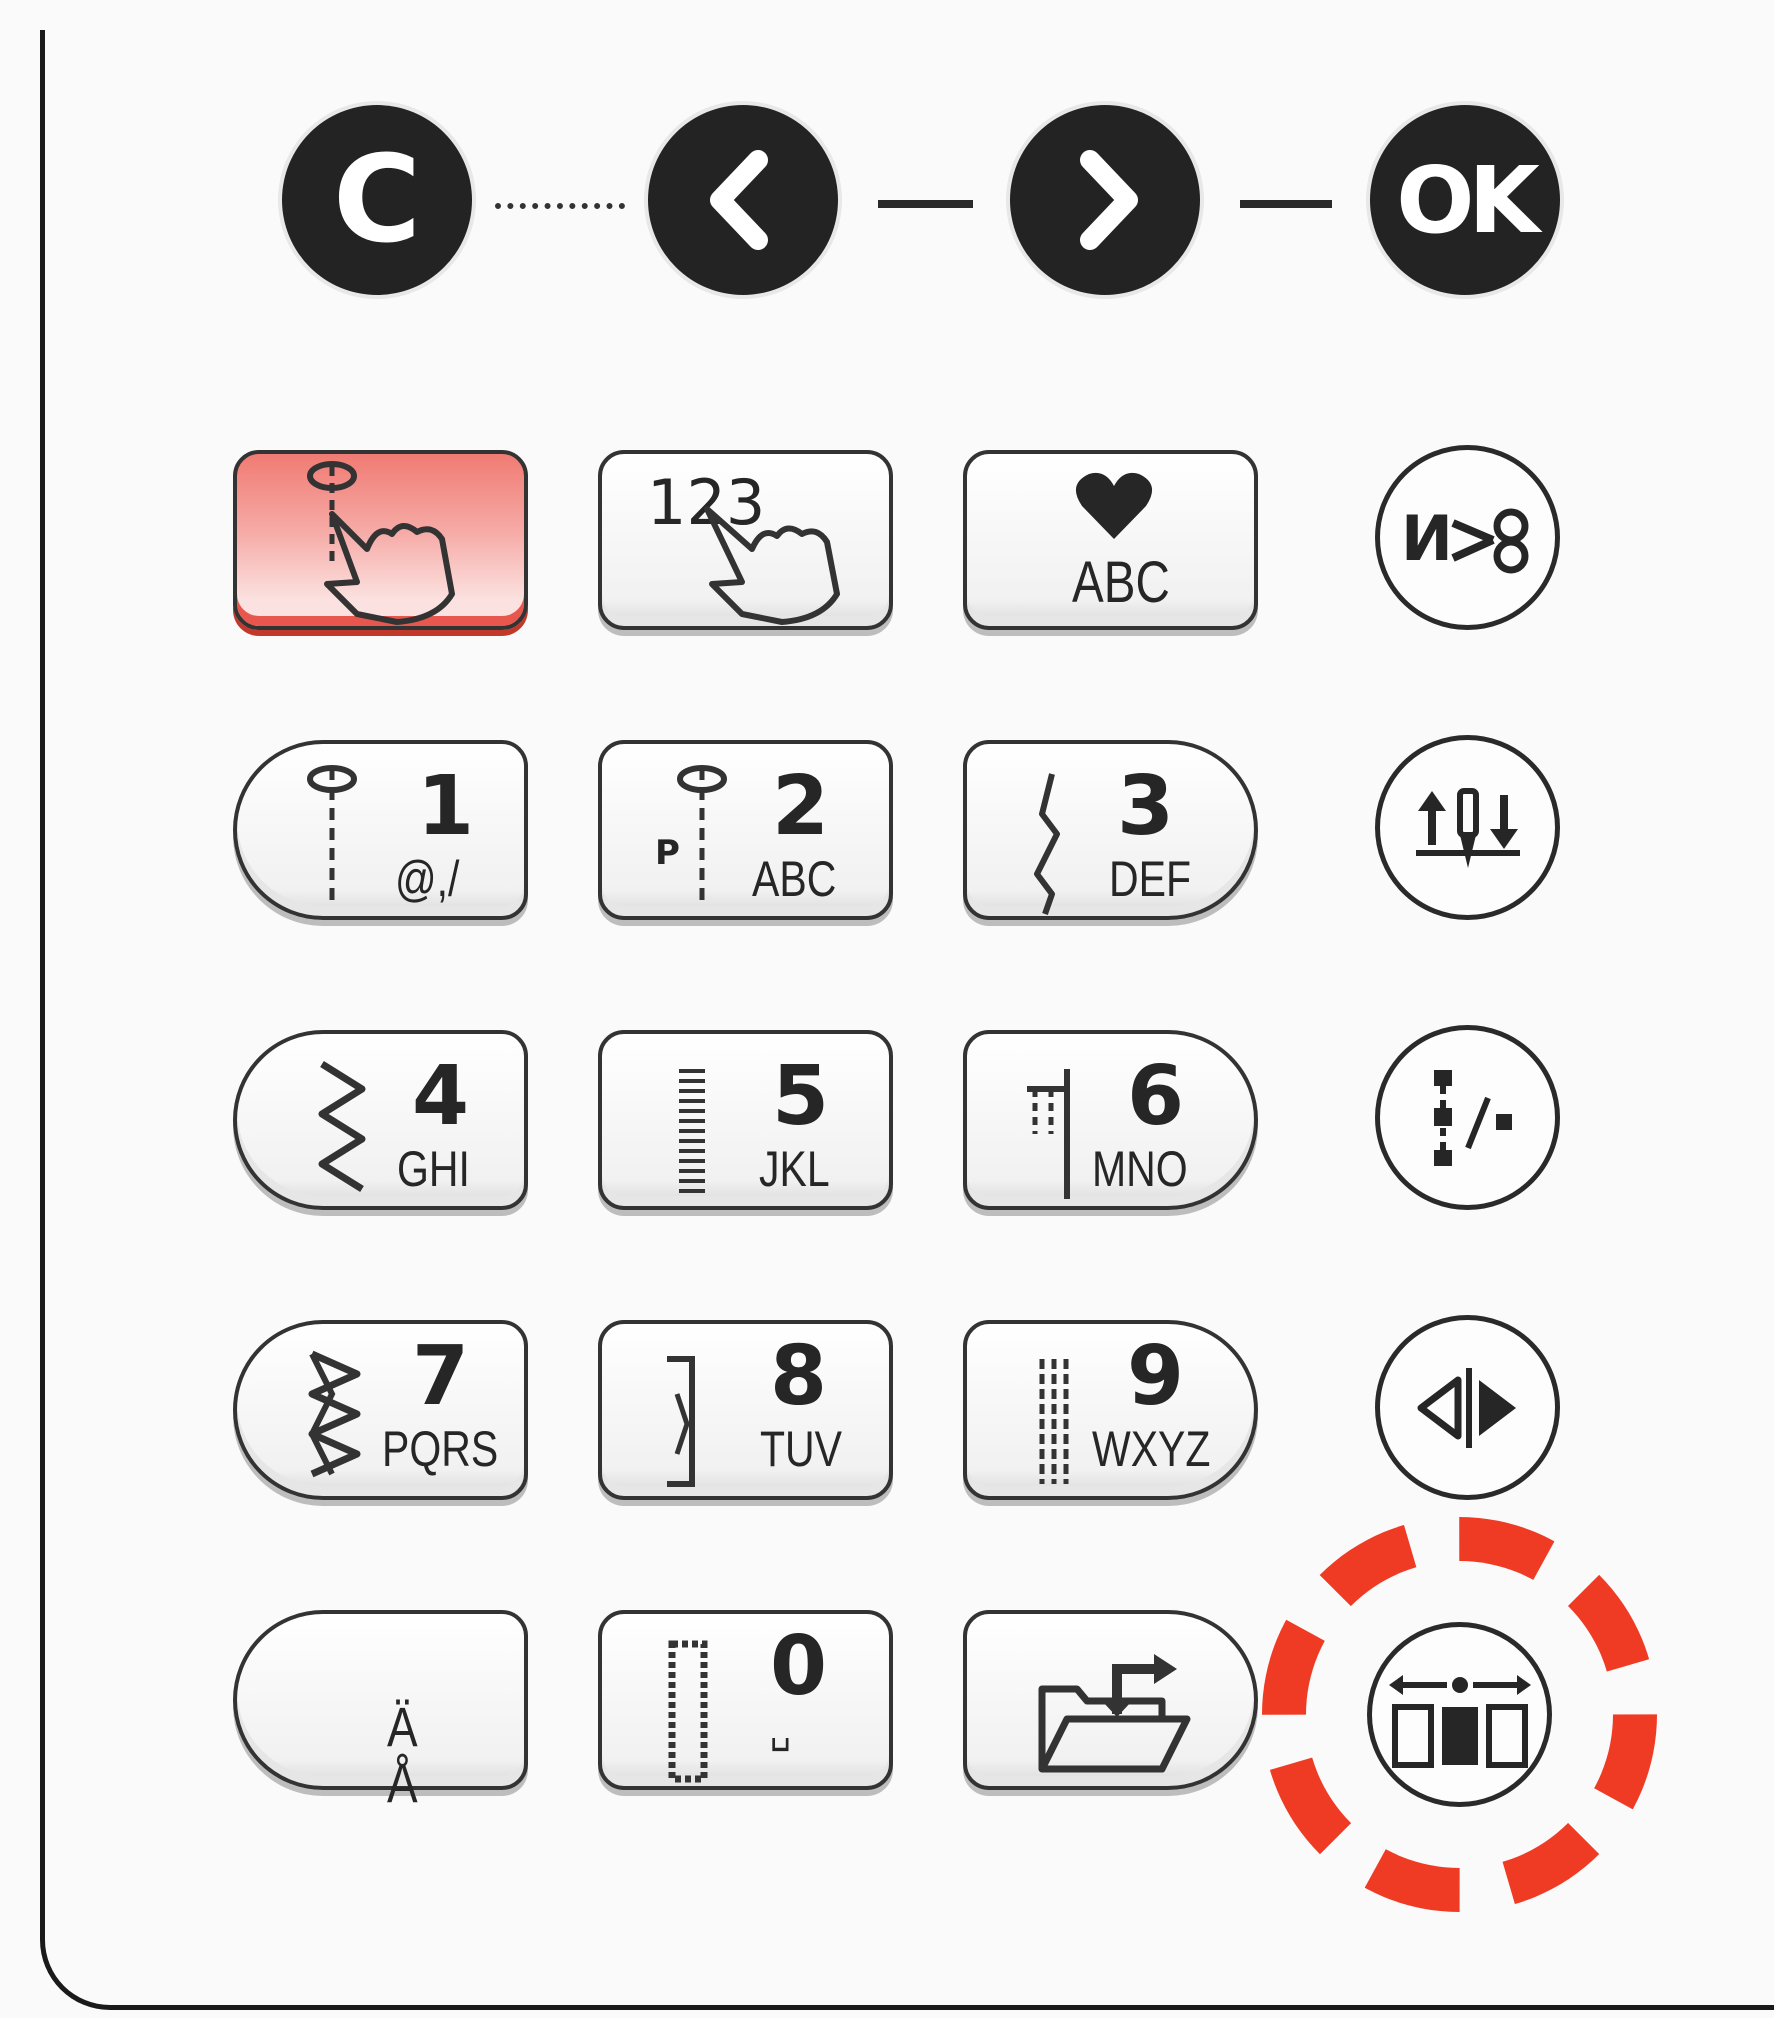 This screenshot has width=1774, height=2018. What do you see at coordinates (772, 565) in the screenshot?
I see `hand-pointer-icon` at bounding box center [772, 565].